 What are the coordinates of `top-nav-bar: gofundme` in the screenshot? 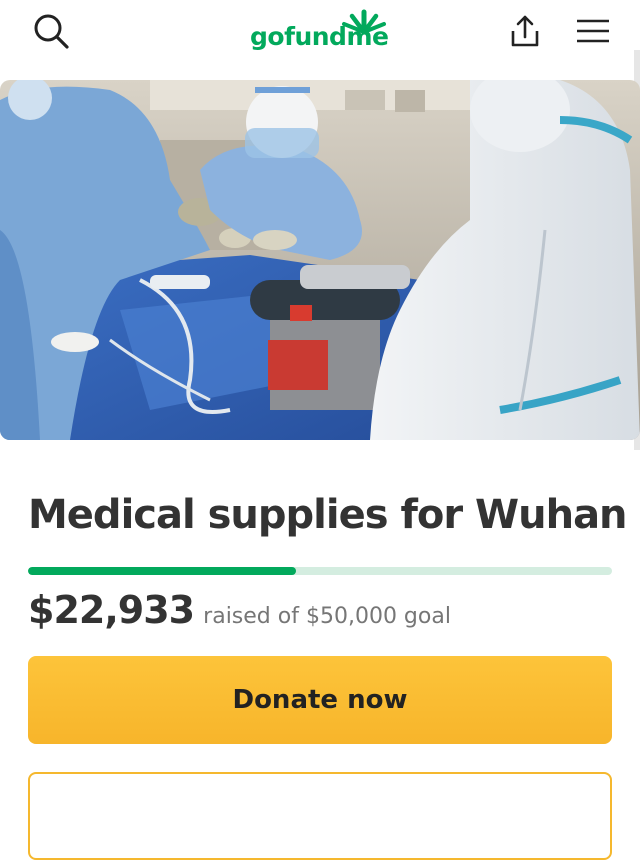 It's located at (320, 40).